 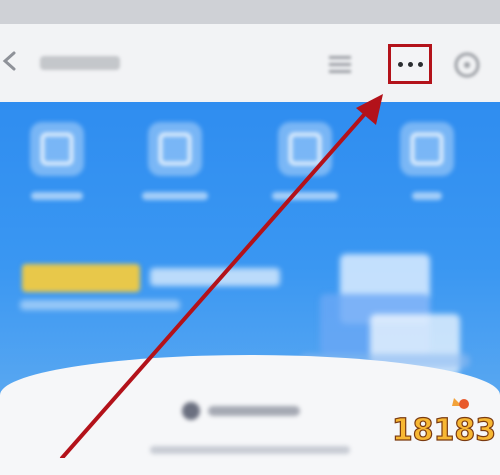 What do you see at coordinates (250, 450) in the screenshot?
I see `footer-text` at bounding box center [250, 450].